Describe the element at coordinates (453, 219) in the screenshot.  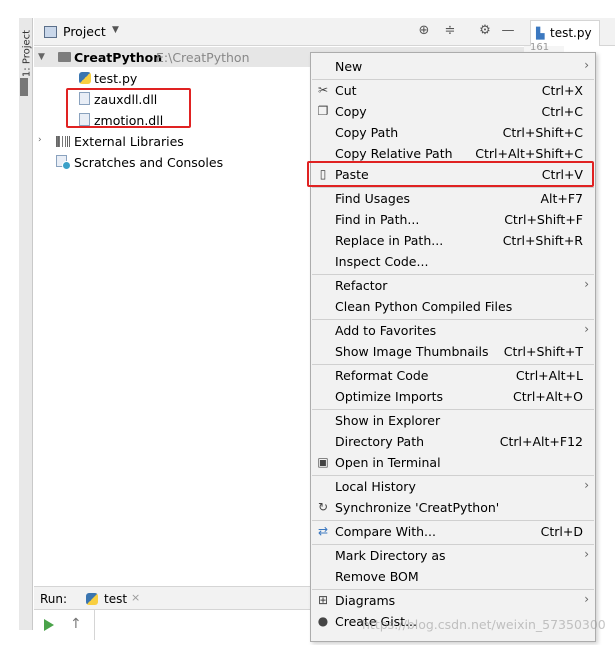
I see `menu-item-find-in-path: Find in Path... Ctrl+Shift+F` at that location.